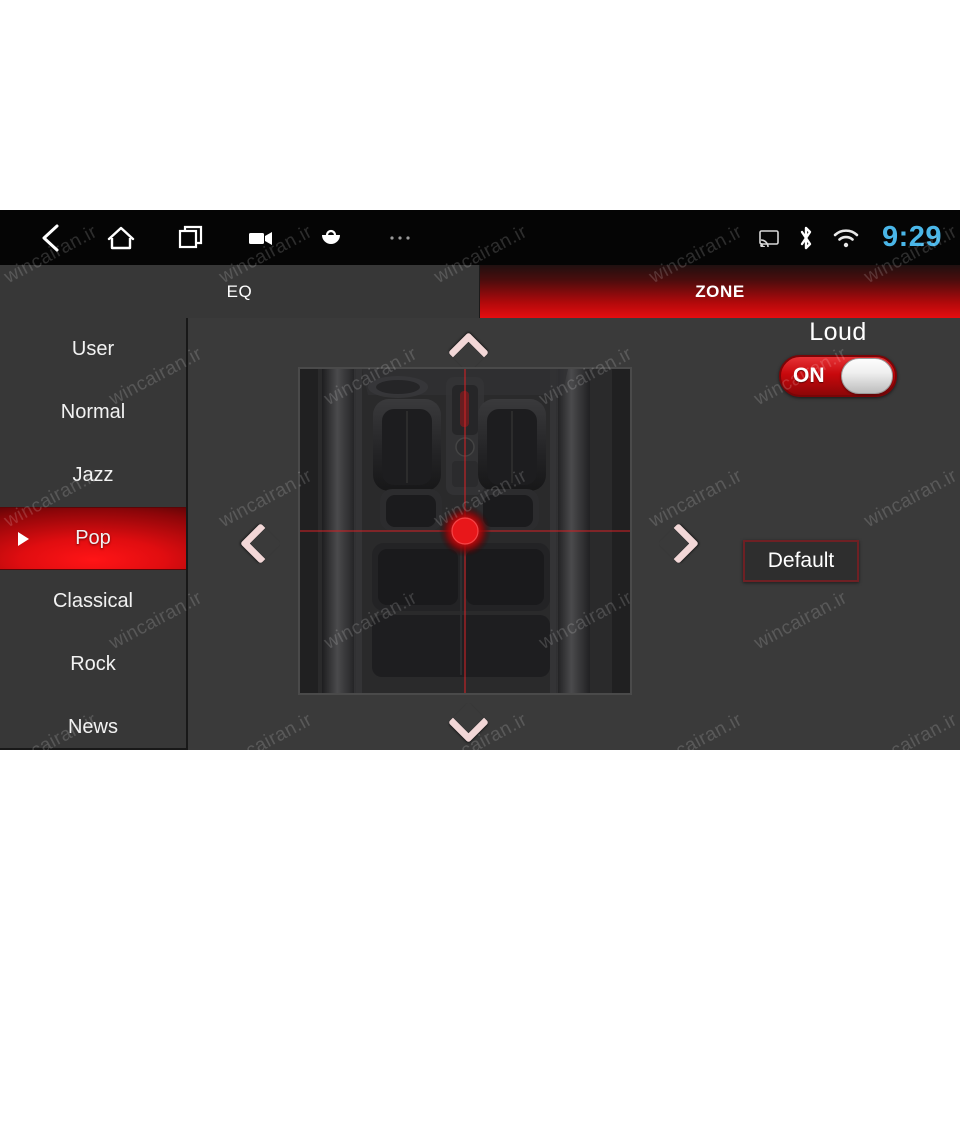  Describe the element at coordinates (838, 332) in the screenshot. I see `loudness-label: Loud` at that location.